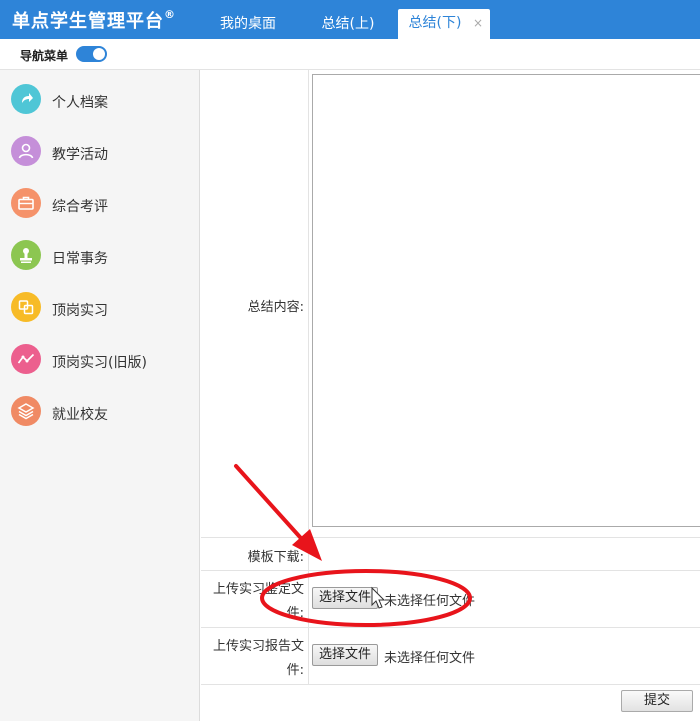  Describe the element at coordinates (88, 21) in the screenshot. I see `app-title: 单点学生管理平台` at that location.